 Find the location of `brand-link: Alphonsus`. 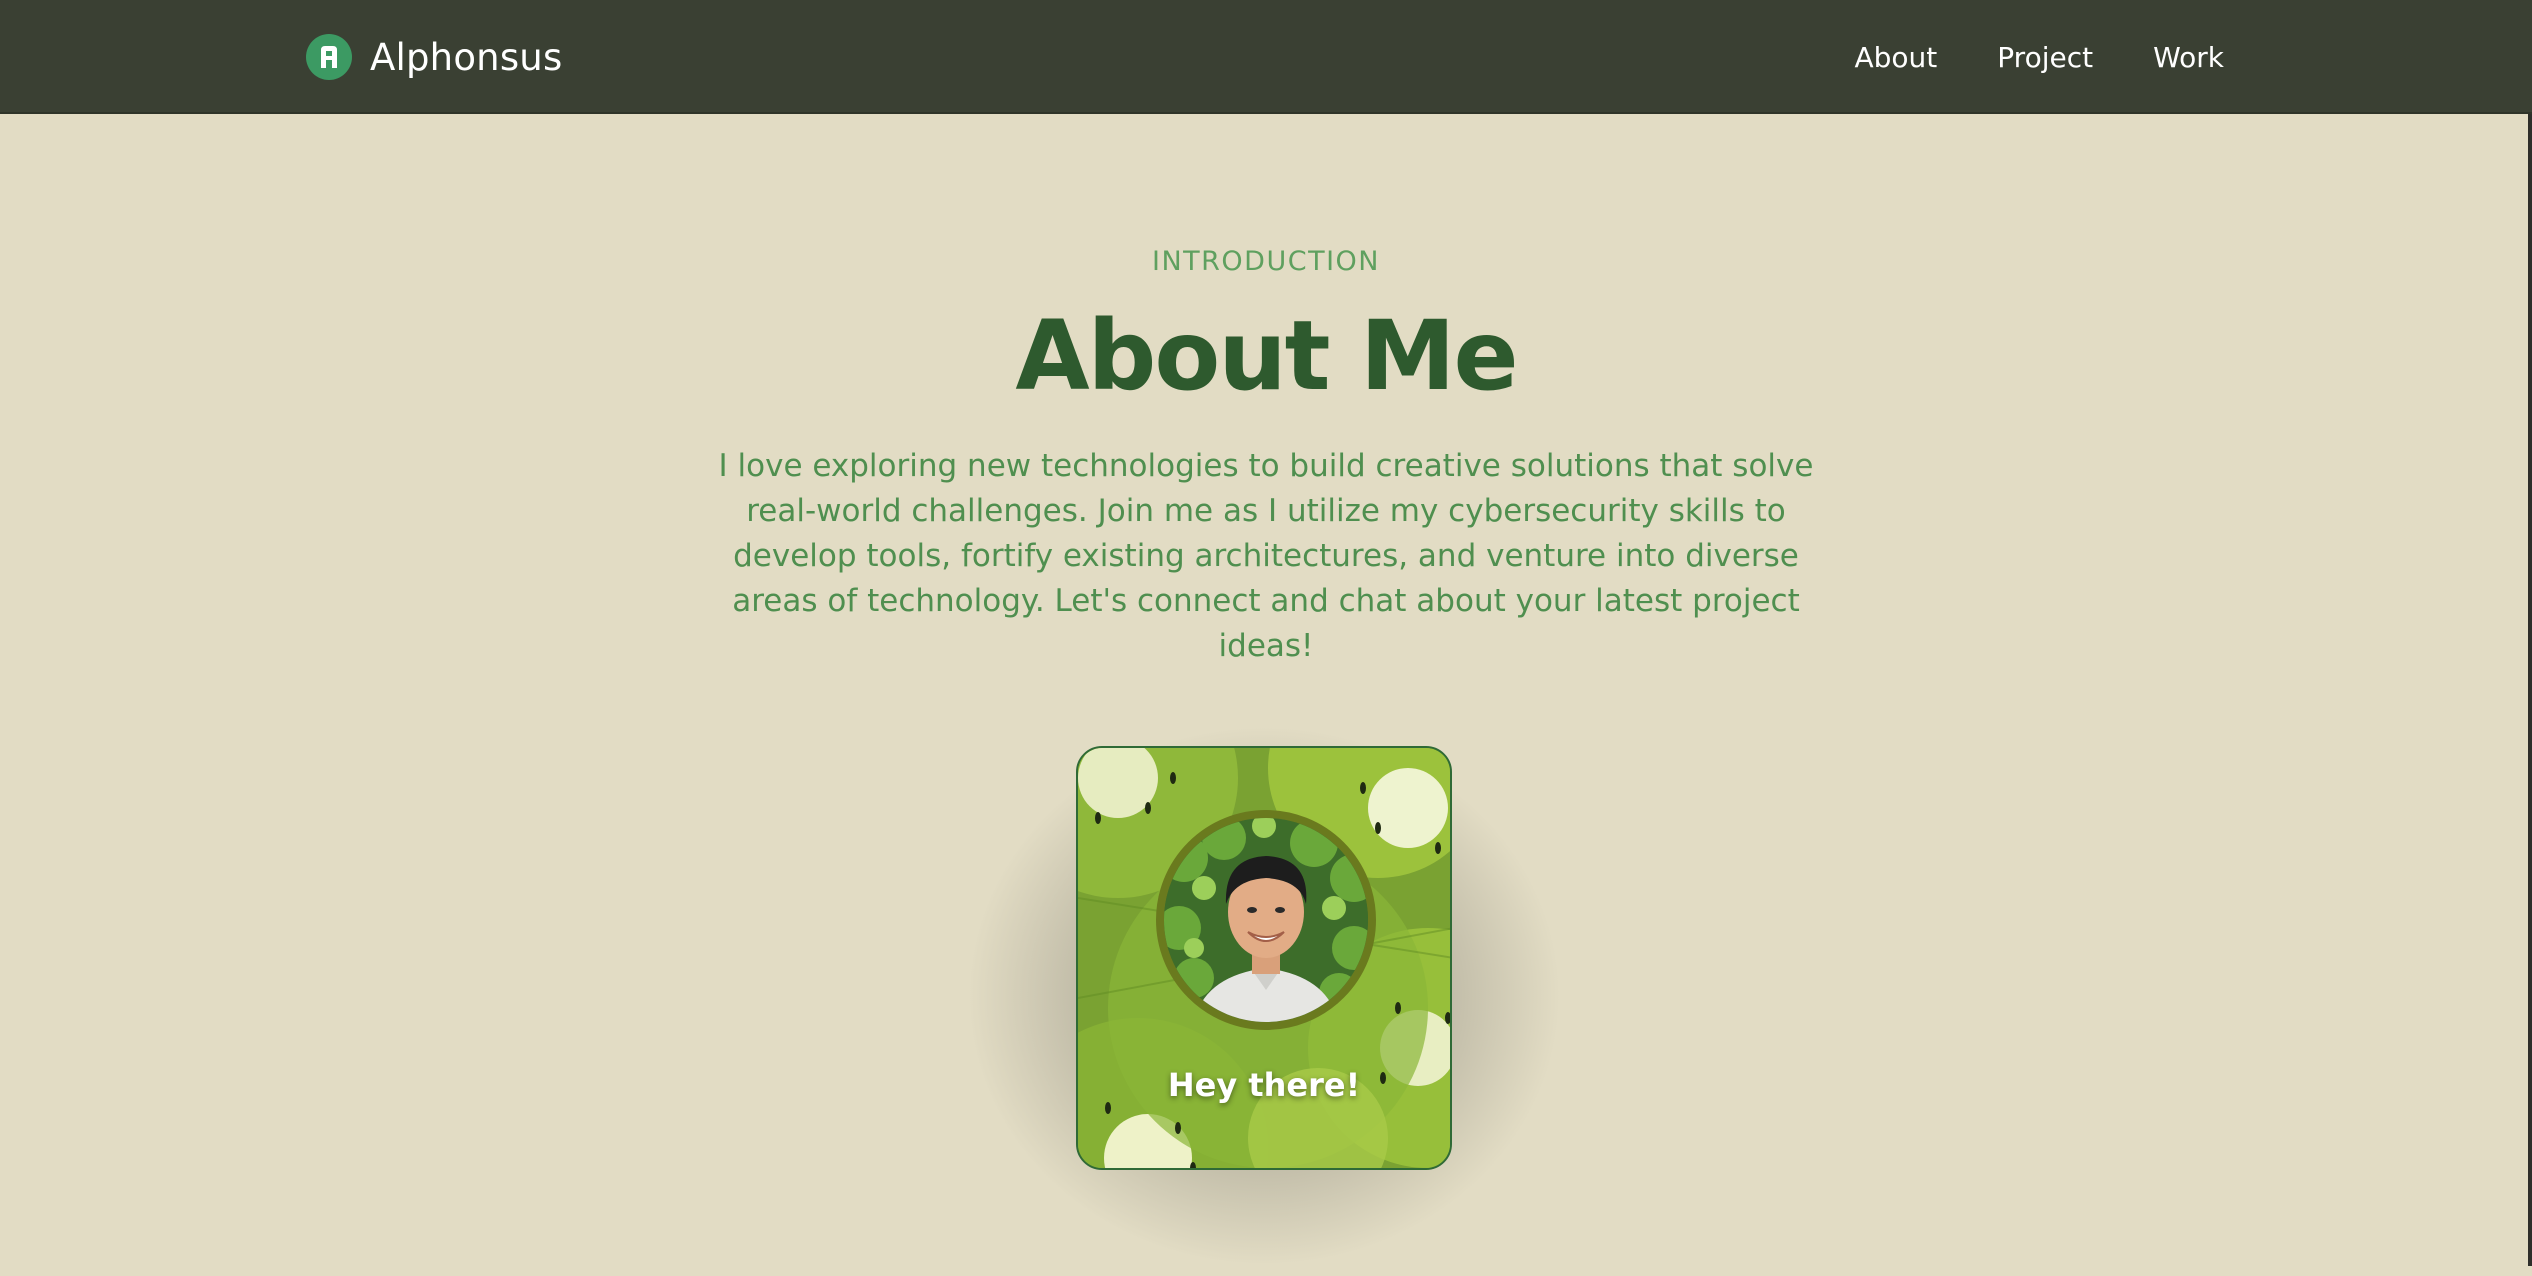

brand-link: Alphonsus is located at coordinates (434, 57).